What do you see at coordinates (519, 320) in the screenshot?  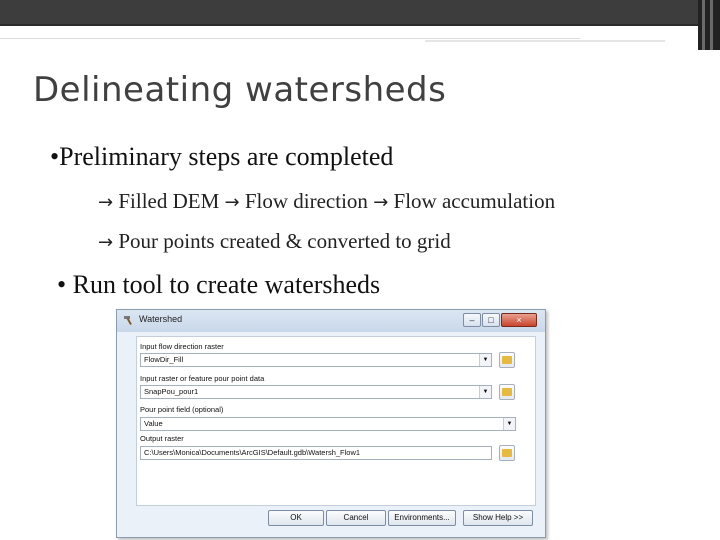 I see `close-button: ×` at bounding box center [519, 320].